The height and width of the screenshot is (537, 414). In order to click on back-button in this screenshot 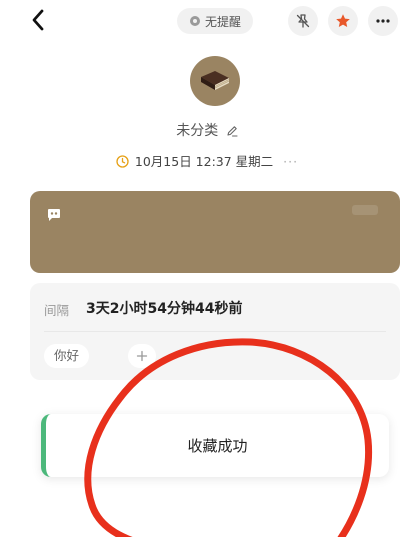, I will do `click(38, 20)`.